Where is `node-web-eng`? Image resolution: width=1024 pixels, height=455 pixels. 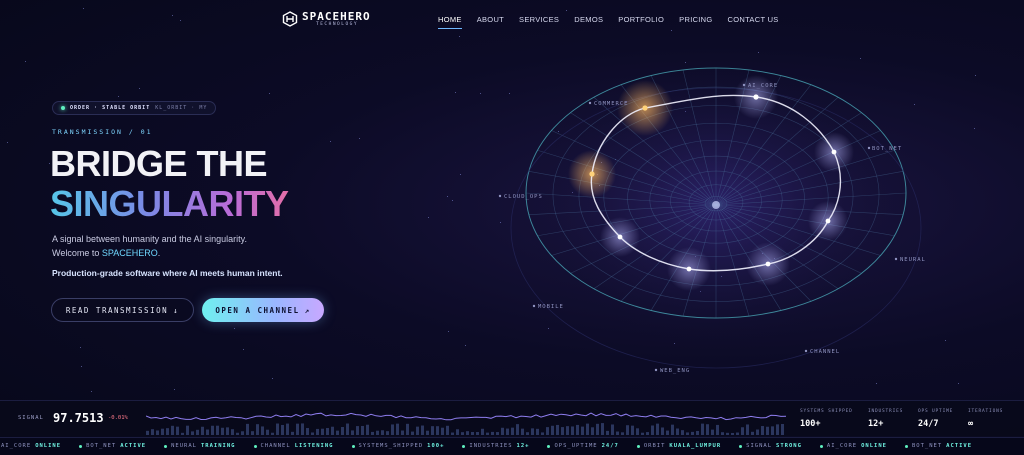 node-web-eng is located at coordinates (689, 269).